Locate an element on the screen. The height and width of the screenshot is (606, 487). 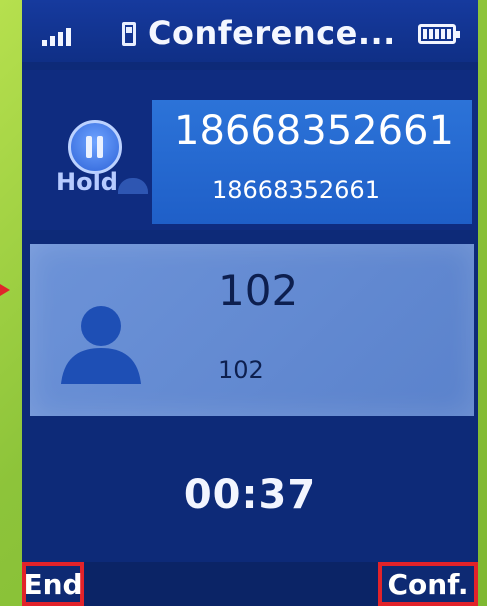
hold-shadow is located at coordinates (133, 186).